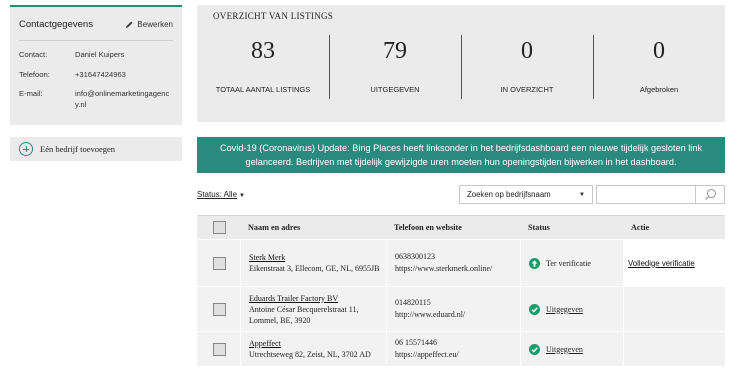 The width and height of the screenshot is (750, 368). Describe the element at coordinates (263, 73) in the screenshot. I see `stat-total: 83 TOTAAL AANTAL LISTINGS` at that location.